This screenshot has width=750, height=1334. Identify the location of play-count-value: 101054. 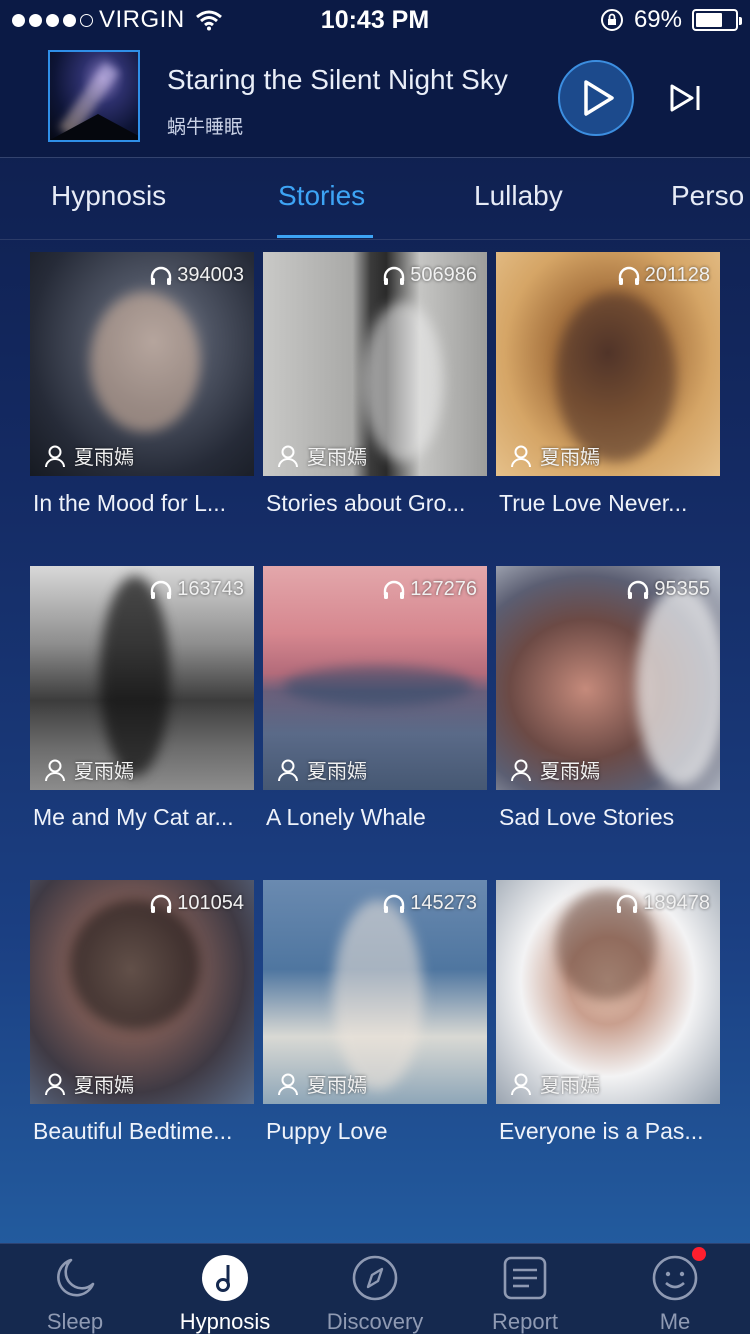
(210, 903).